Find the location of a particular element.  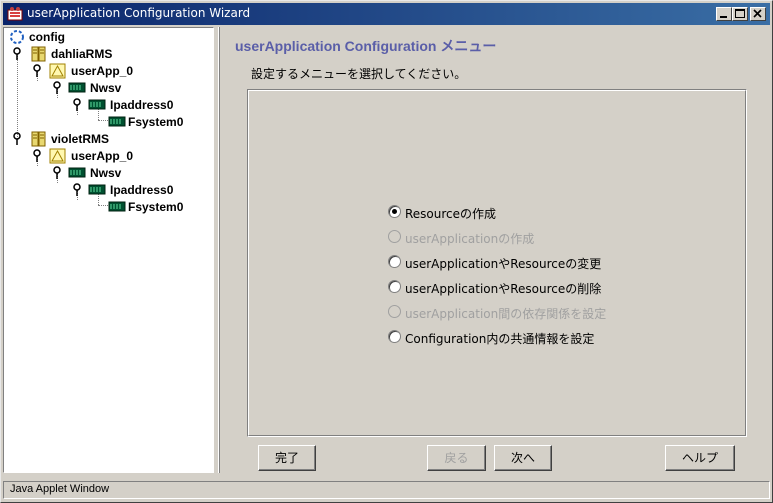

close-icon is located at coordinates (757, 13).